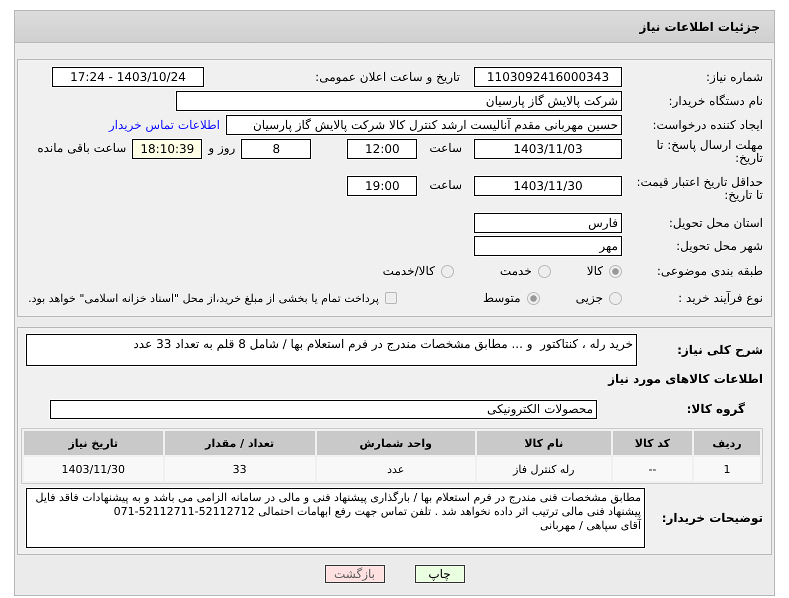 This screenshot has height=598, width=789. Describe the element at coordinates (589, 298) in the screenshot. I see `option-label: جزیی` at that location.